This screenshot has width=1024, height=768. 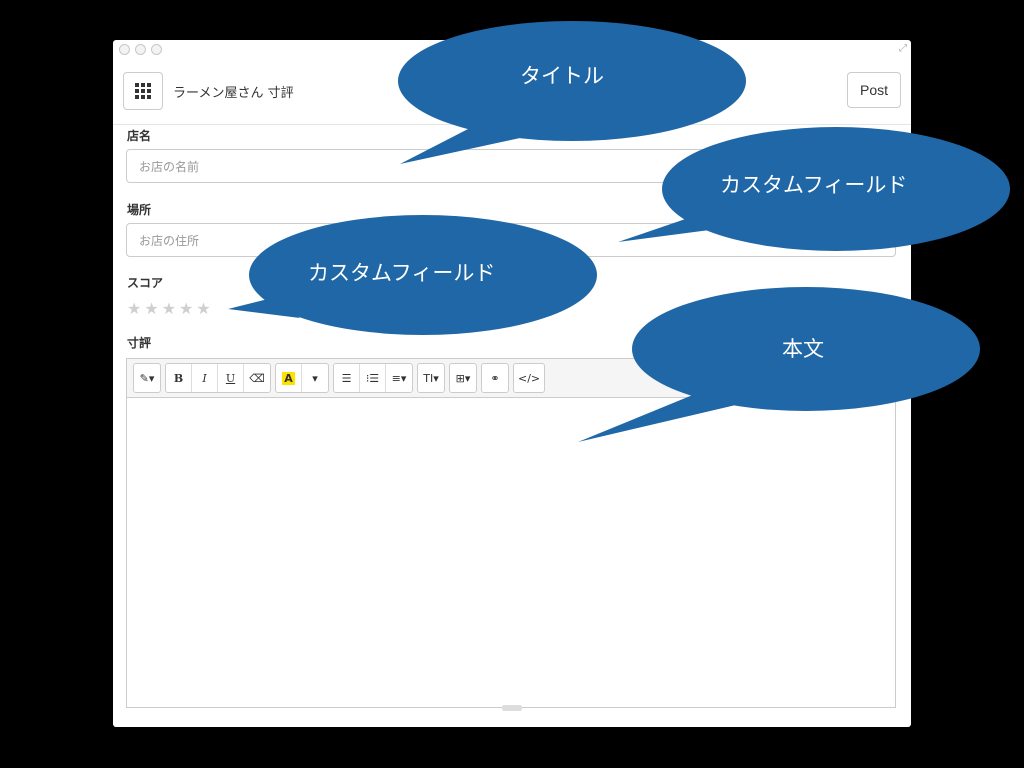 I want to click on callout-body-text: 本文, so click(x=803, y=349).